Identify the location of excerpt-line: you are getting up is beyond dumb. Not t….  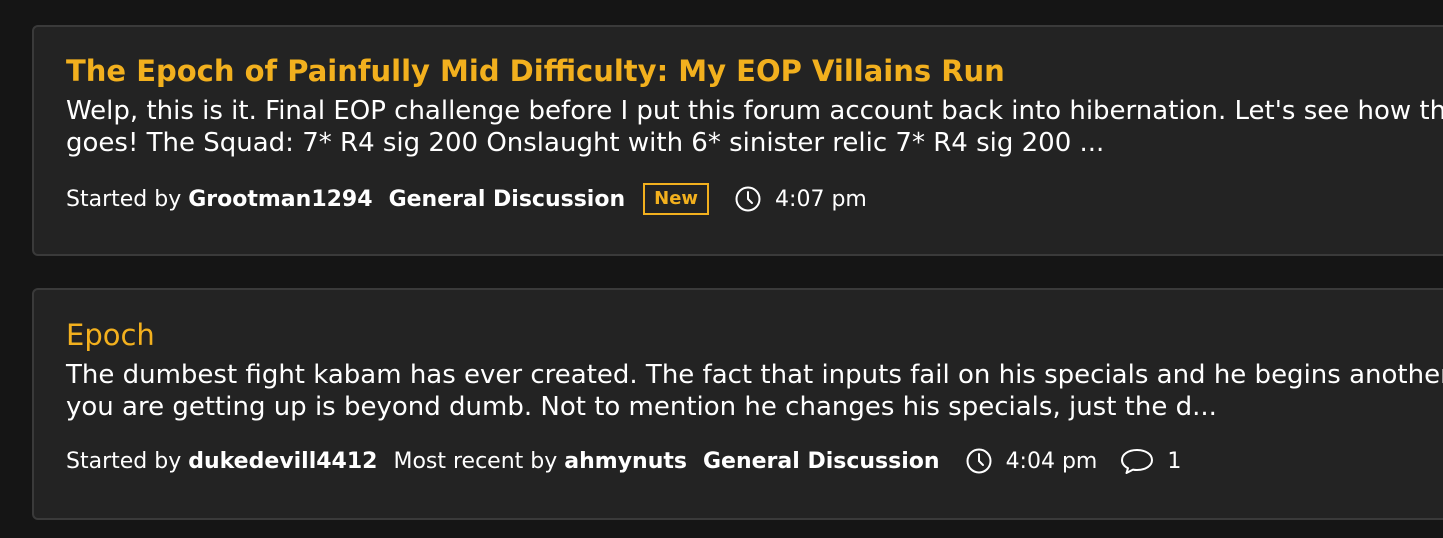
(641, 407).